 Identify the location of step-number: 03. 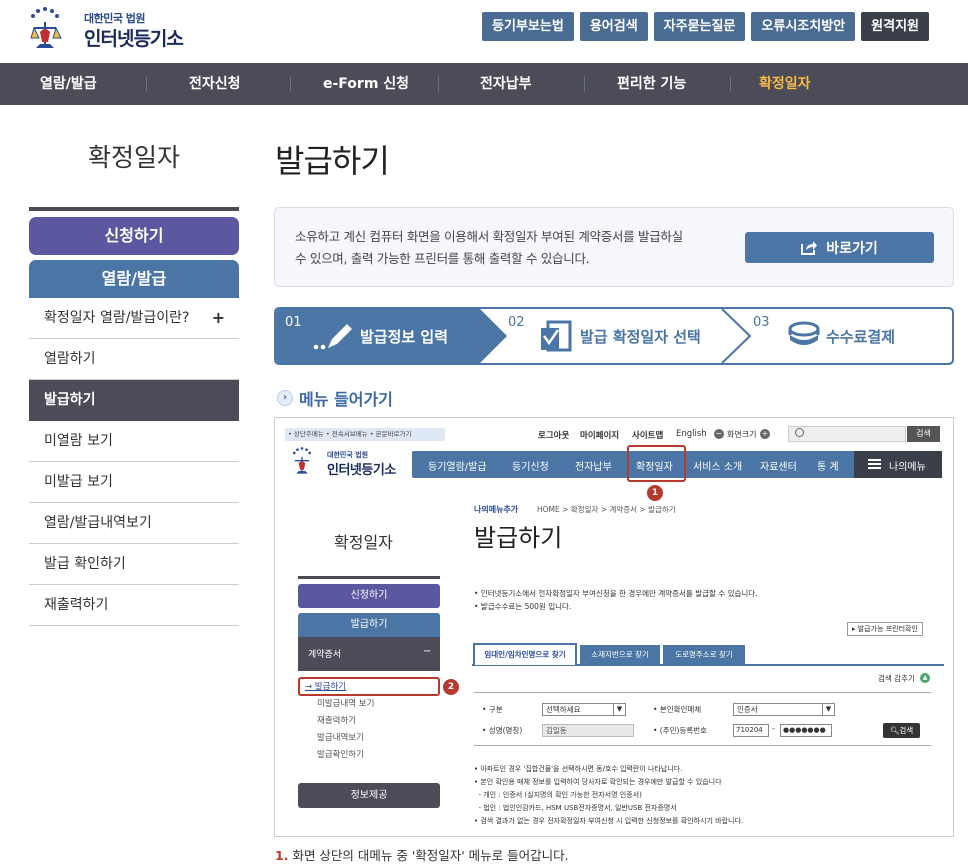
(761, 322).